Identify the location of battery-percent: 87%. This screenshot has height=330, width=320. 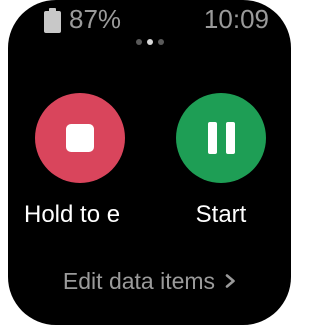
(95, 19).